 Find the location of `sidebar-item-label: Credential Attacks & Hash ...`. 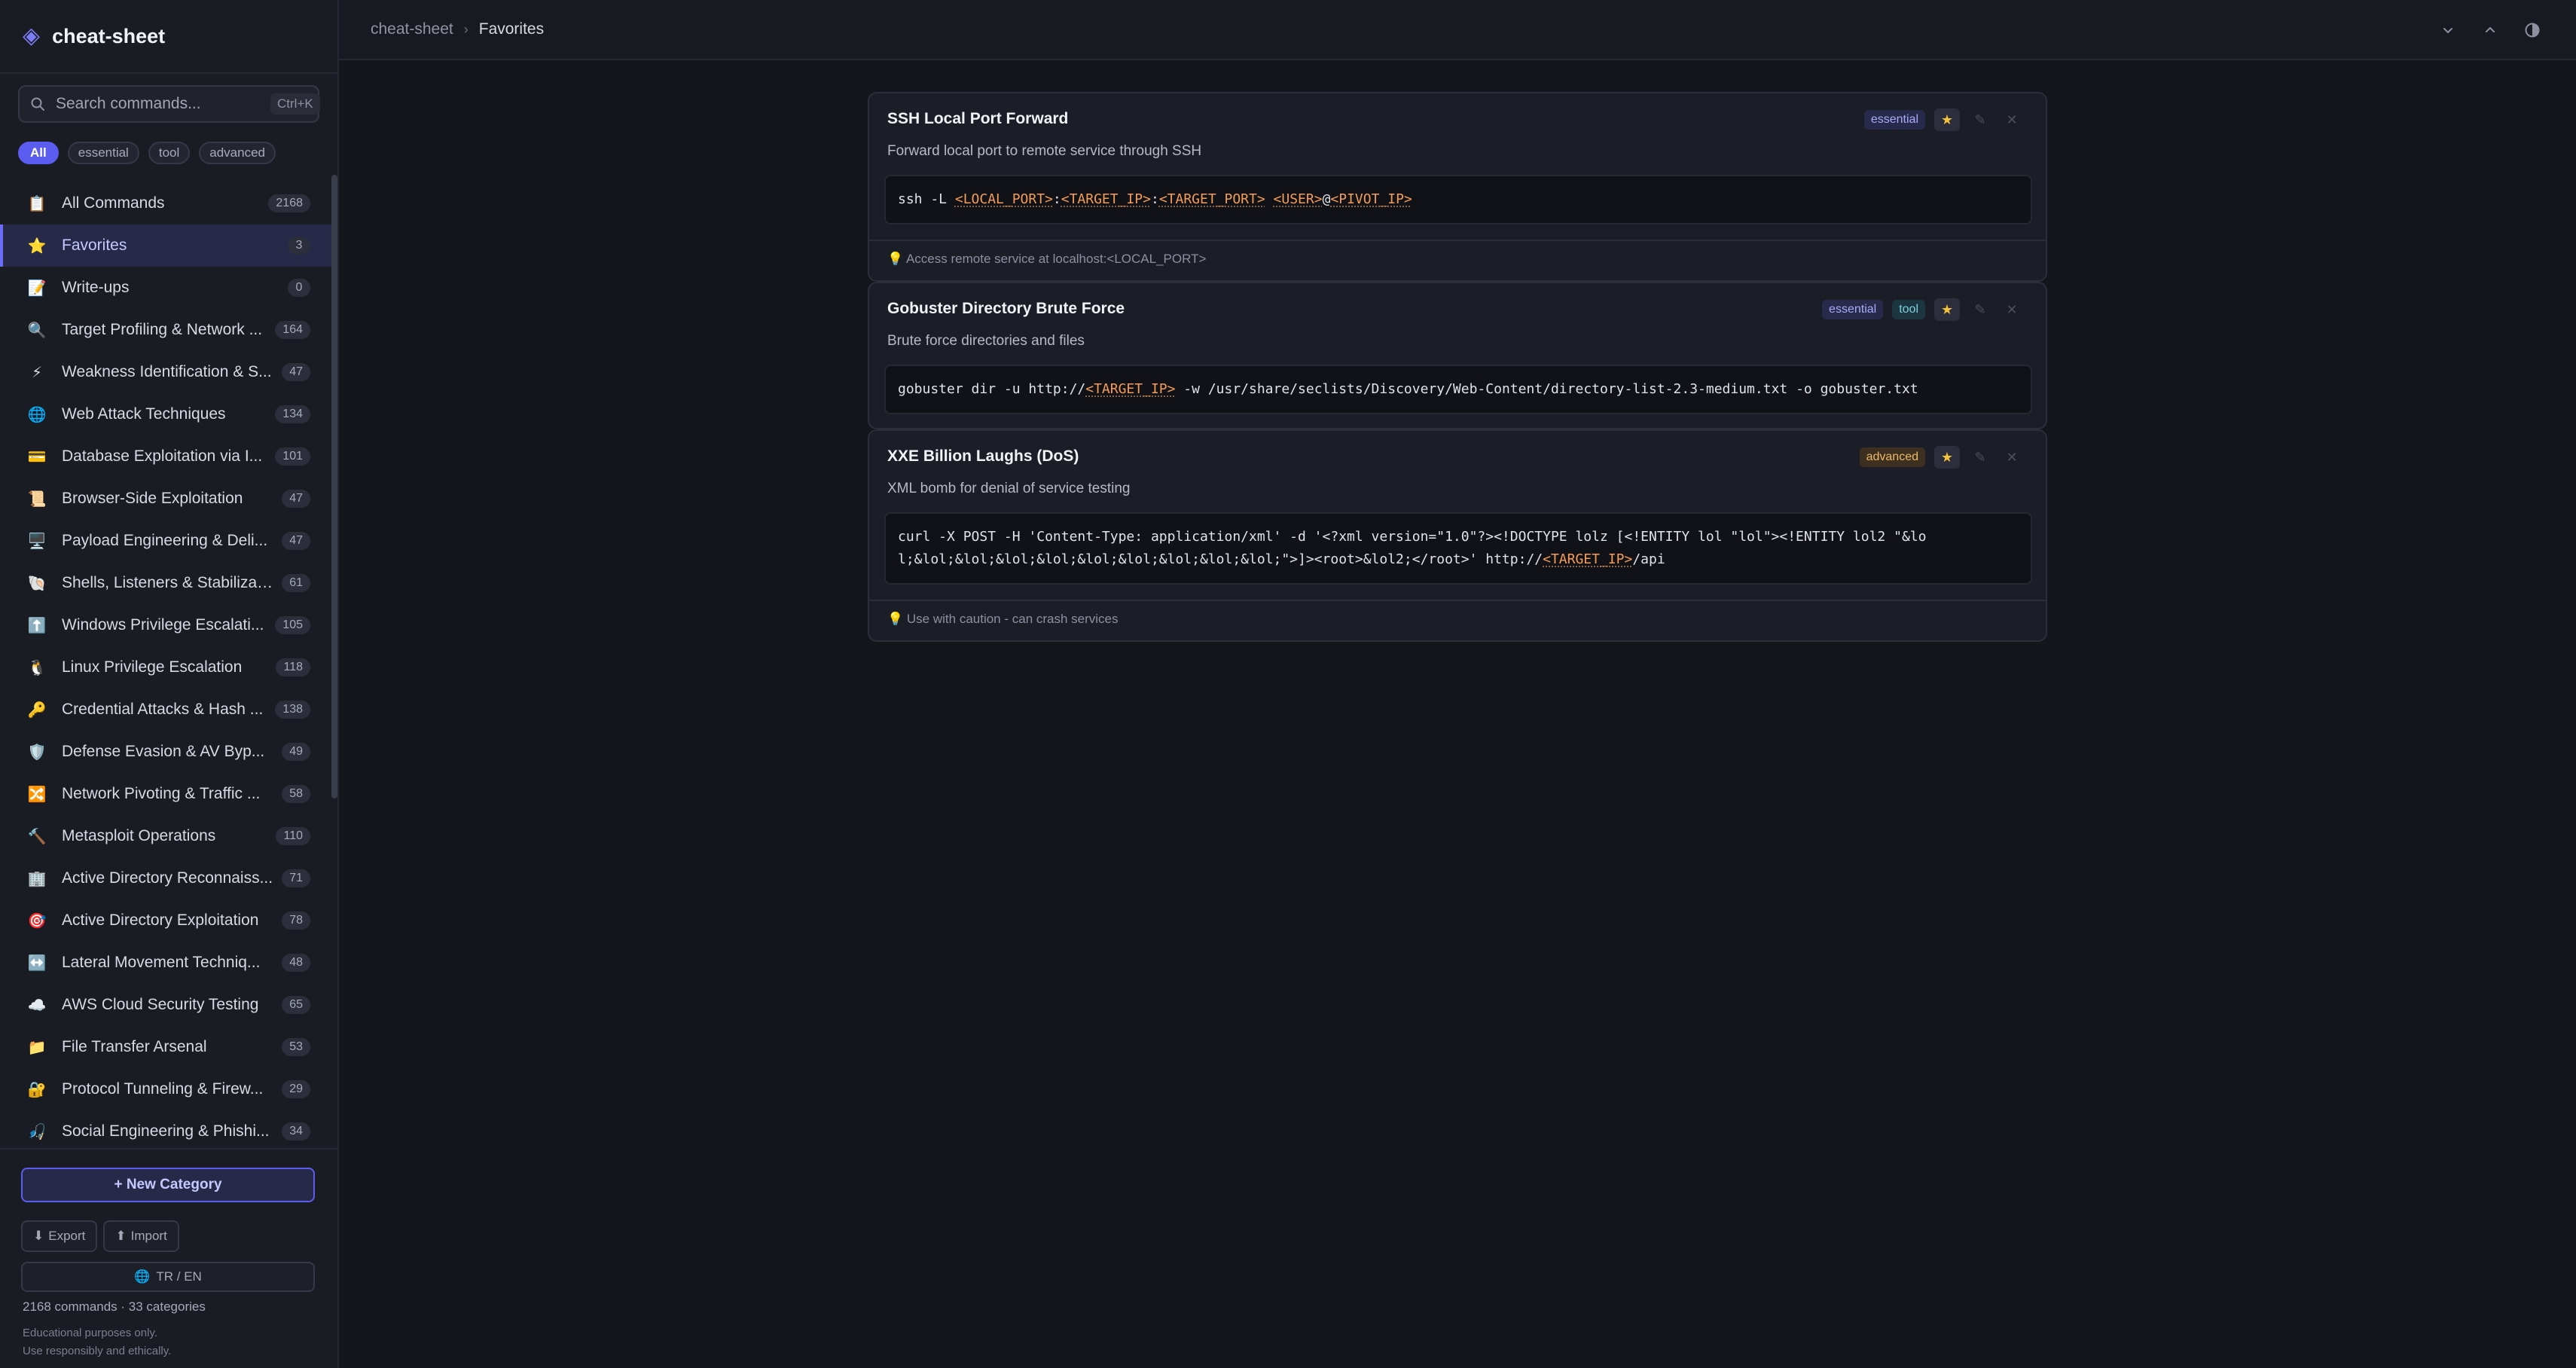

sidebar-item-label: Credential Attacks & Hash ... is located at coordinates (163, 709).